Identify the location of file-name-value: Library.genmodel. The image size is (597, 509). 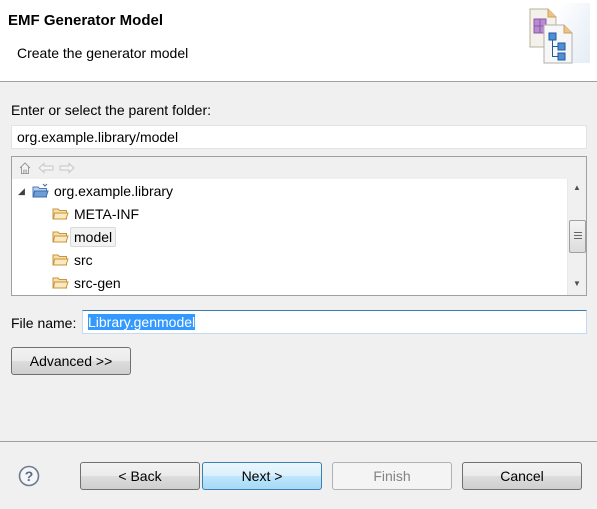
(142, 322).